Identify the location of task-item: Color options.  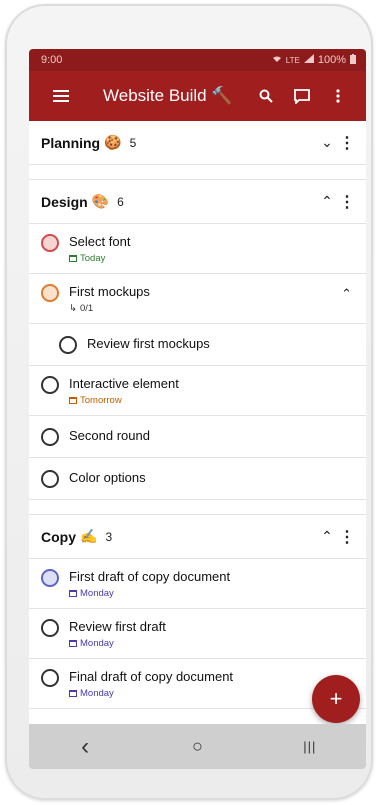
(197, 479).